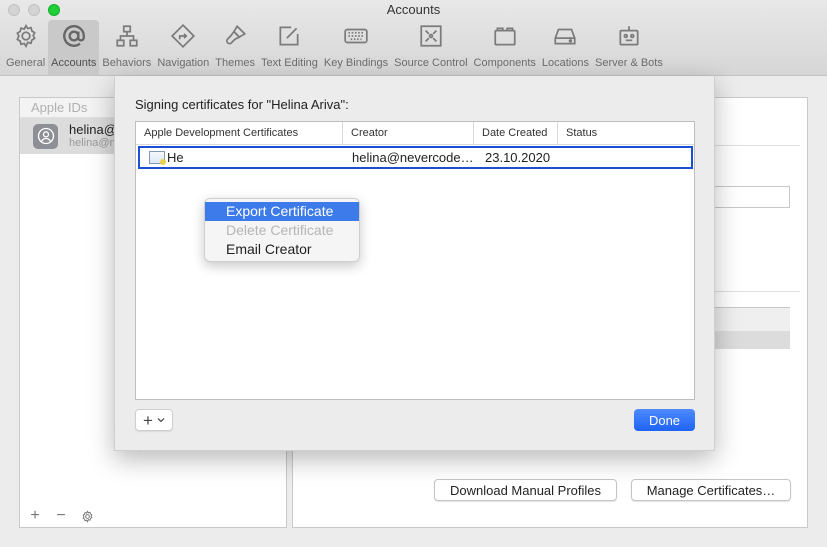 This screenshot has width=827, height=547. I want to click on tab-label: Key Bindings, so click(356, 63).